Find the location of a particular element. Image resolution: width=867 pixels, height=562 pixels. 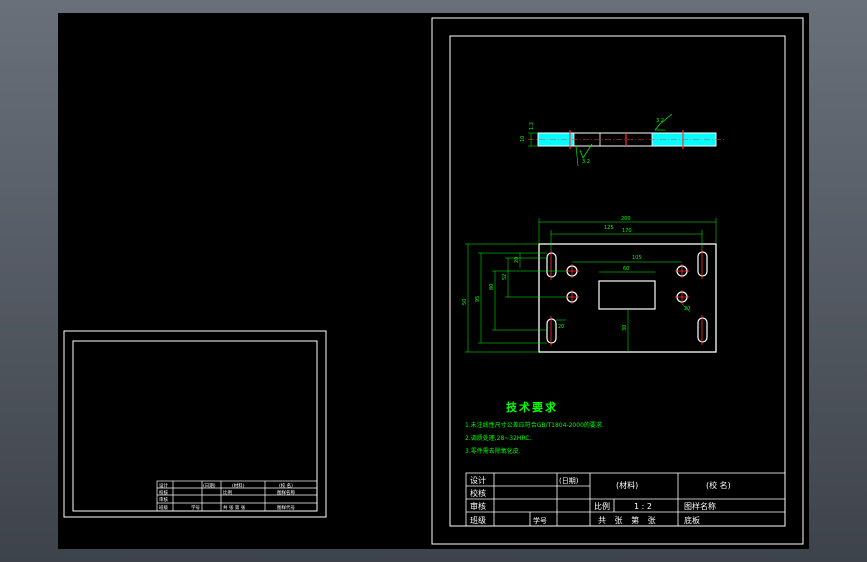

sb-drawing-name: 图样名称 is located at coordinates (286, 492).